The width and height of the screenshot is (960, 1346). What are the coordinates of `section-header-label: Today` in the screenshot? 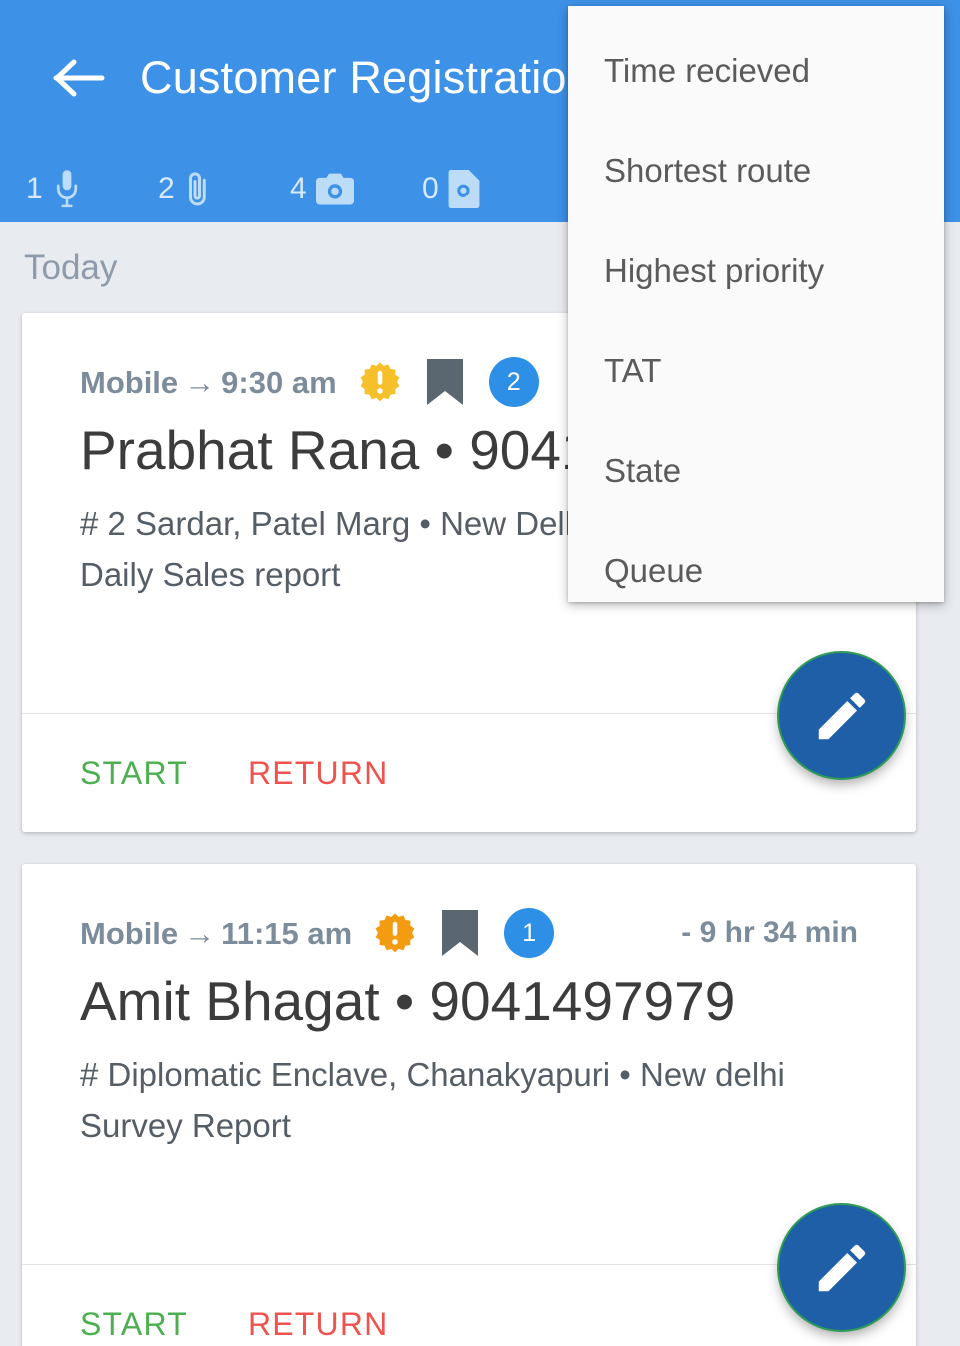 It's located at (71, 267).